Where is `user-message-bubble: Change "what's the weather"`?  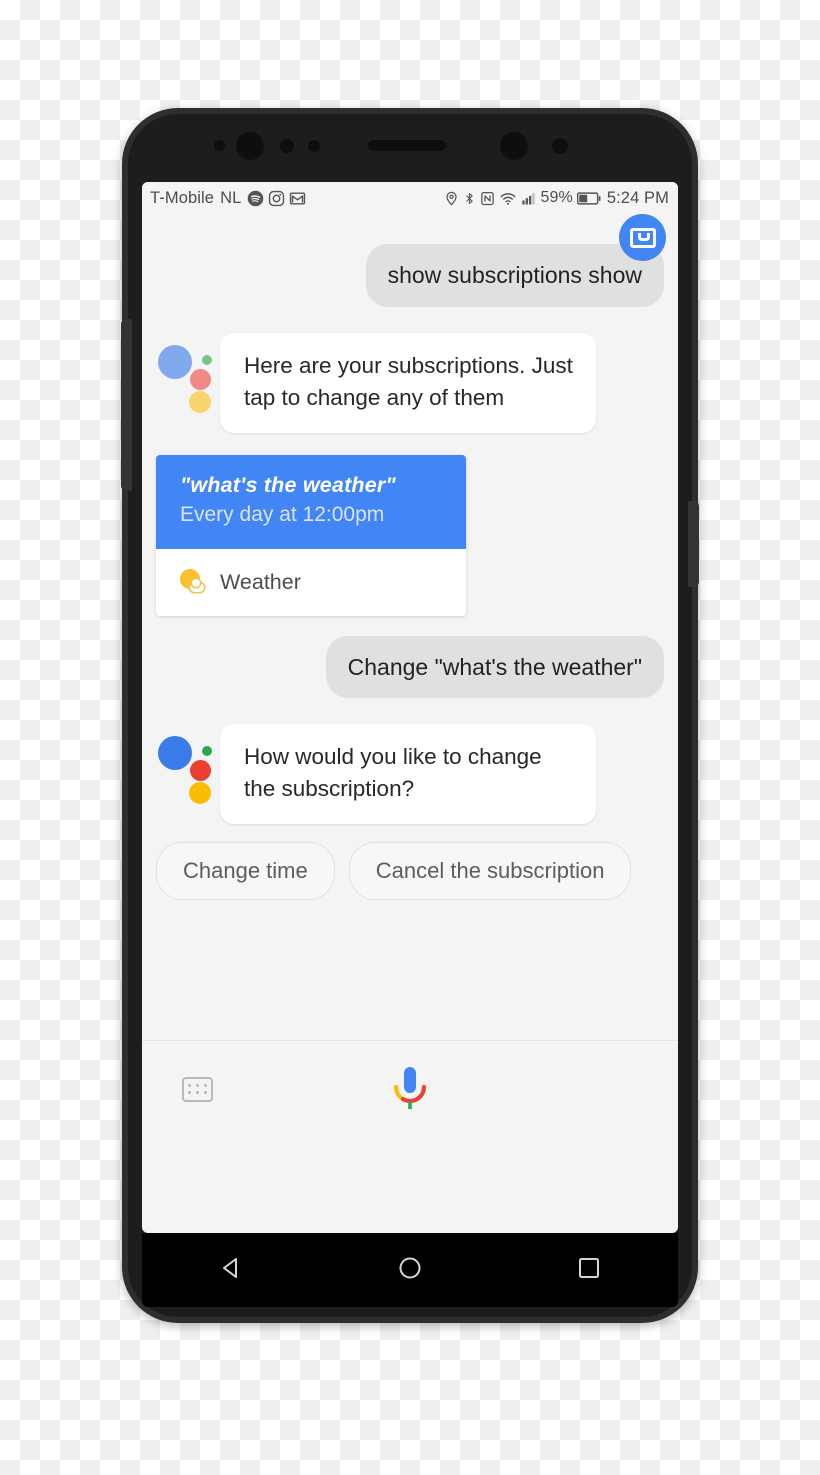 user-message-bubble: Change "what's the weather" is located at coordinates (494, 667).